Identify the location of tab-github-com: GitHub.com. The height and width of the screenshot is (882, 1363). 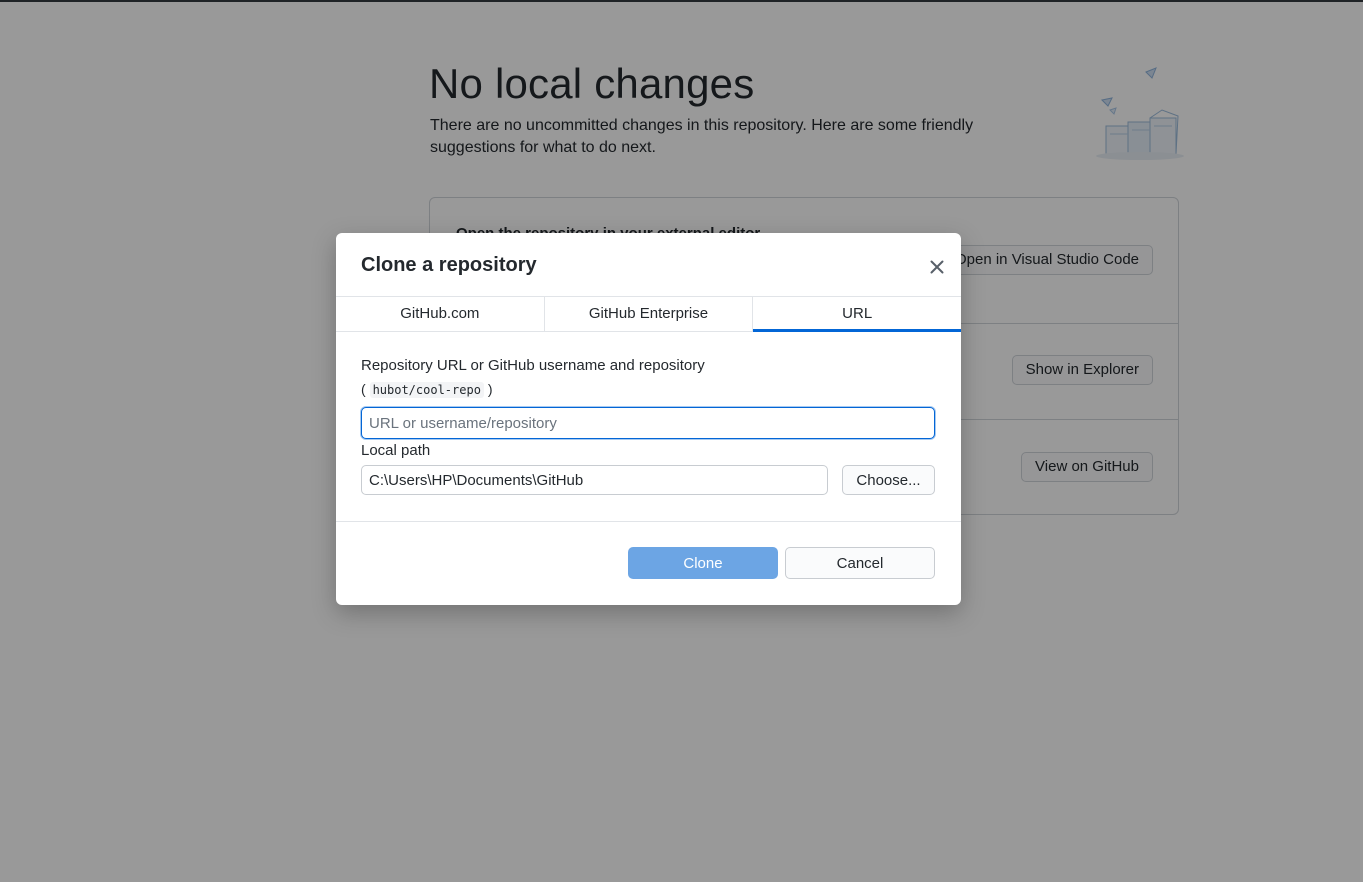
(440, 314).